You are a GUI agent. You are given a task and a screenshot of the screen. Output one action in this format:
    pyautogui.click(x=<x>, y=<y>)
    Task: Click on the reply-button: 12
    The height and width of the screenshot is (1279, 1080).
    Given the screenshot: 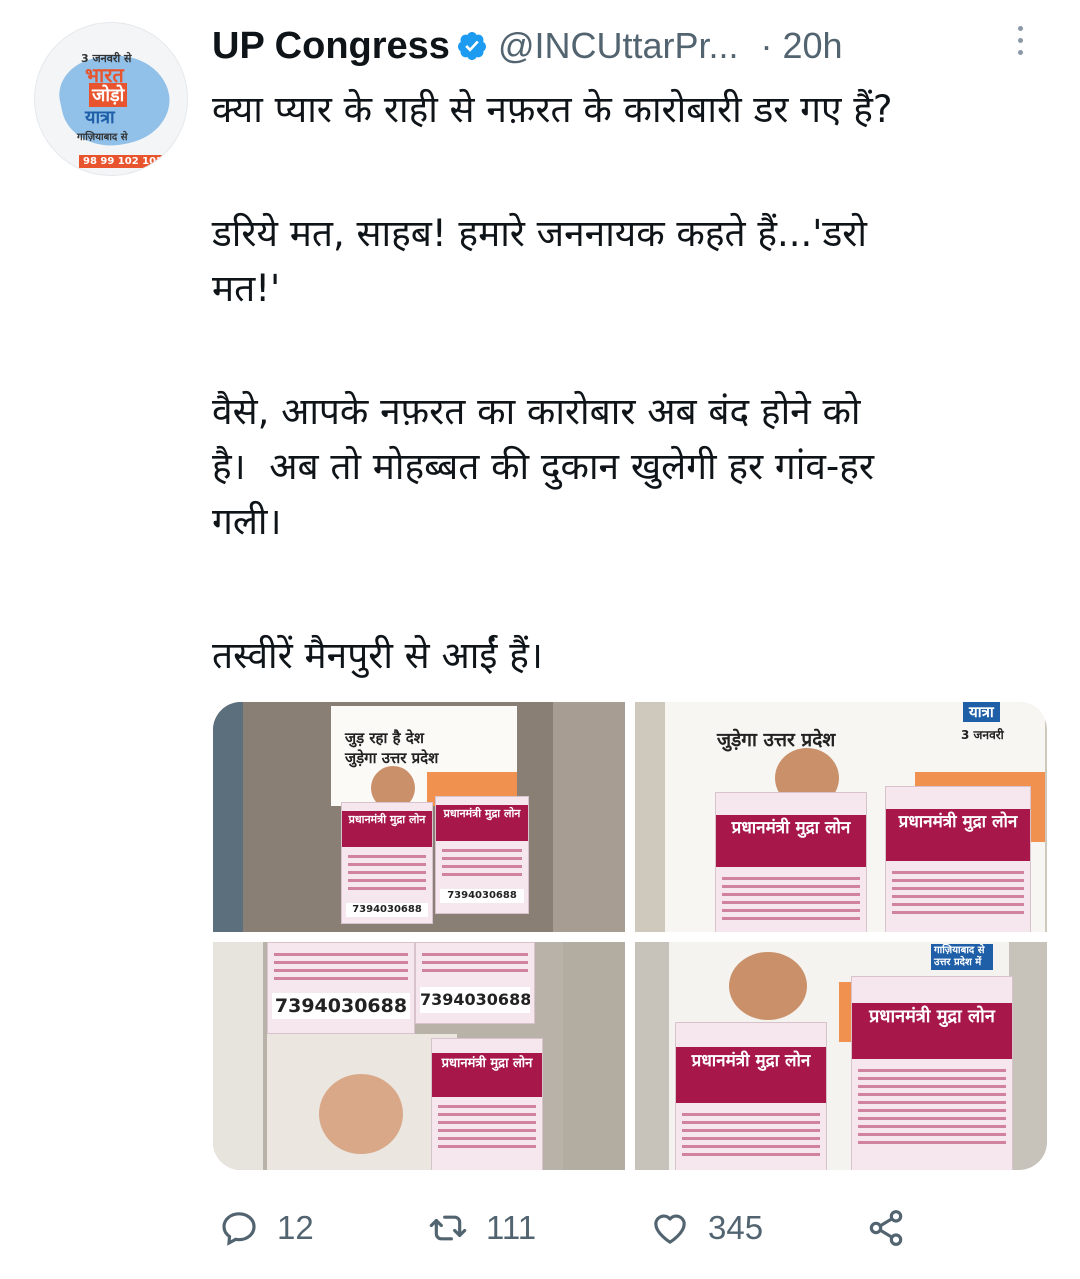 What is the action you would take?
    pyautogui.click(x=266, y=1228)
    